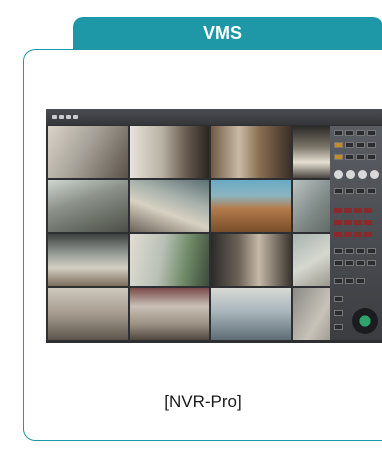 Image resolution: width=382 pixels, height=467 pixels. What do you see at coordinates (365, 321) in the screenshot?
I see `ptz-joystick` at bounding box center [365, 321].